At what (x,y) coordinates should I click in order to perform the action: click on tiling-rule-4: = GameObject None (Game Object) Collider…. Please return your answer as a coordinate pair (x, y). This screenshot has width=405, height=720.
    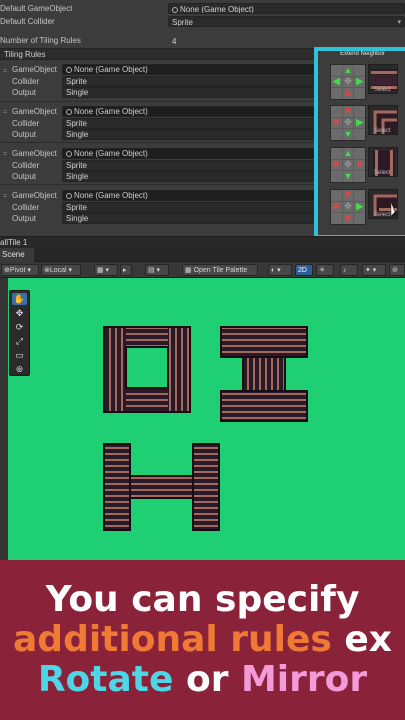
    Looking at the image, I should click on (159, 207).